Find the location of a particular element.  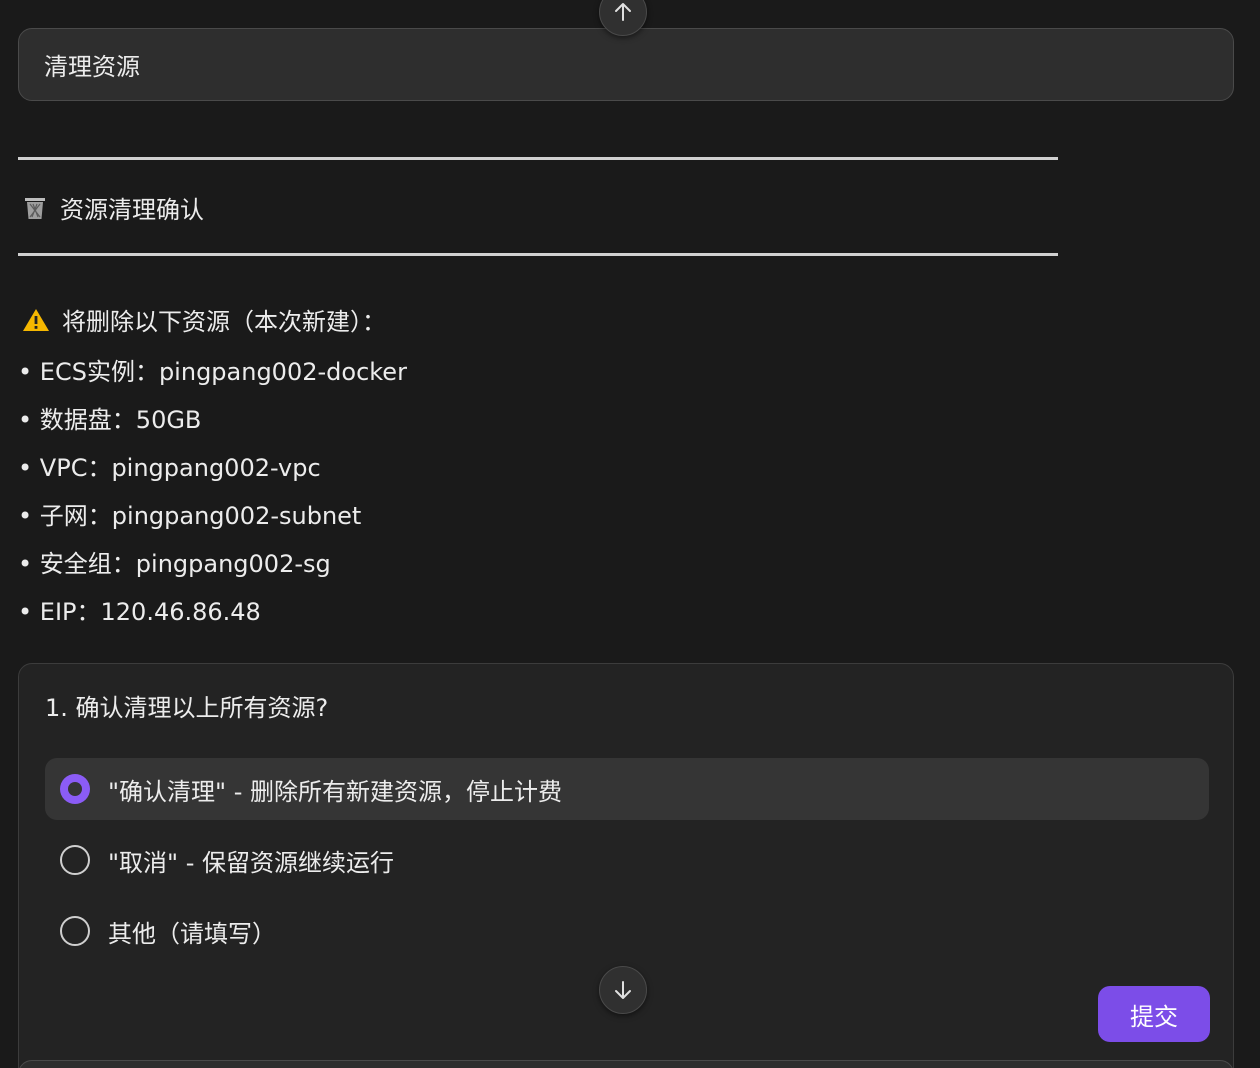

wastebasket-icon is located at coordinates (35, 208).